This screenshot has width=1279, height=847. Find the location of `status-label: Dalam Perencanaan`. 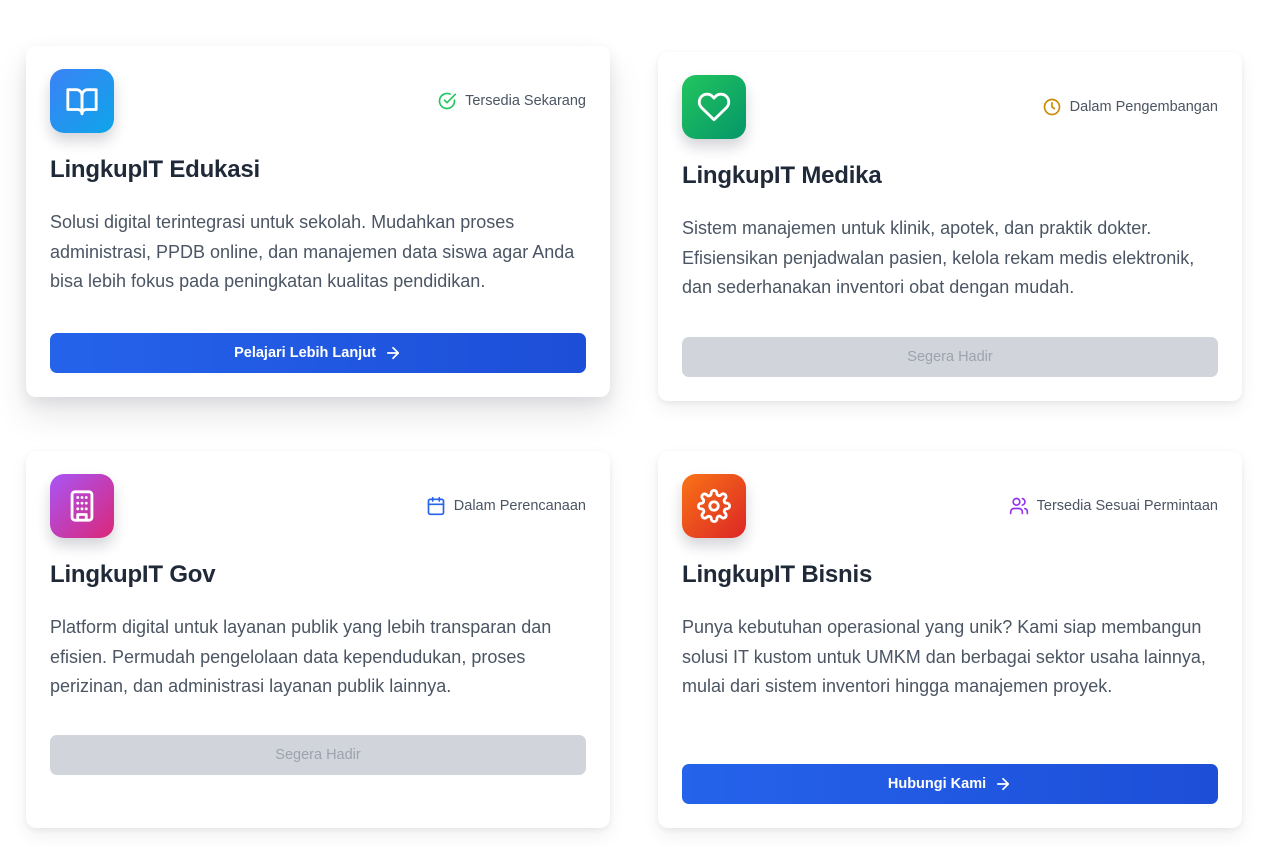

status-label: Dalam Perencanaan is located at coordinates (519, 506).